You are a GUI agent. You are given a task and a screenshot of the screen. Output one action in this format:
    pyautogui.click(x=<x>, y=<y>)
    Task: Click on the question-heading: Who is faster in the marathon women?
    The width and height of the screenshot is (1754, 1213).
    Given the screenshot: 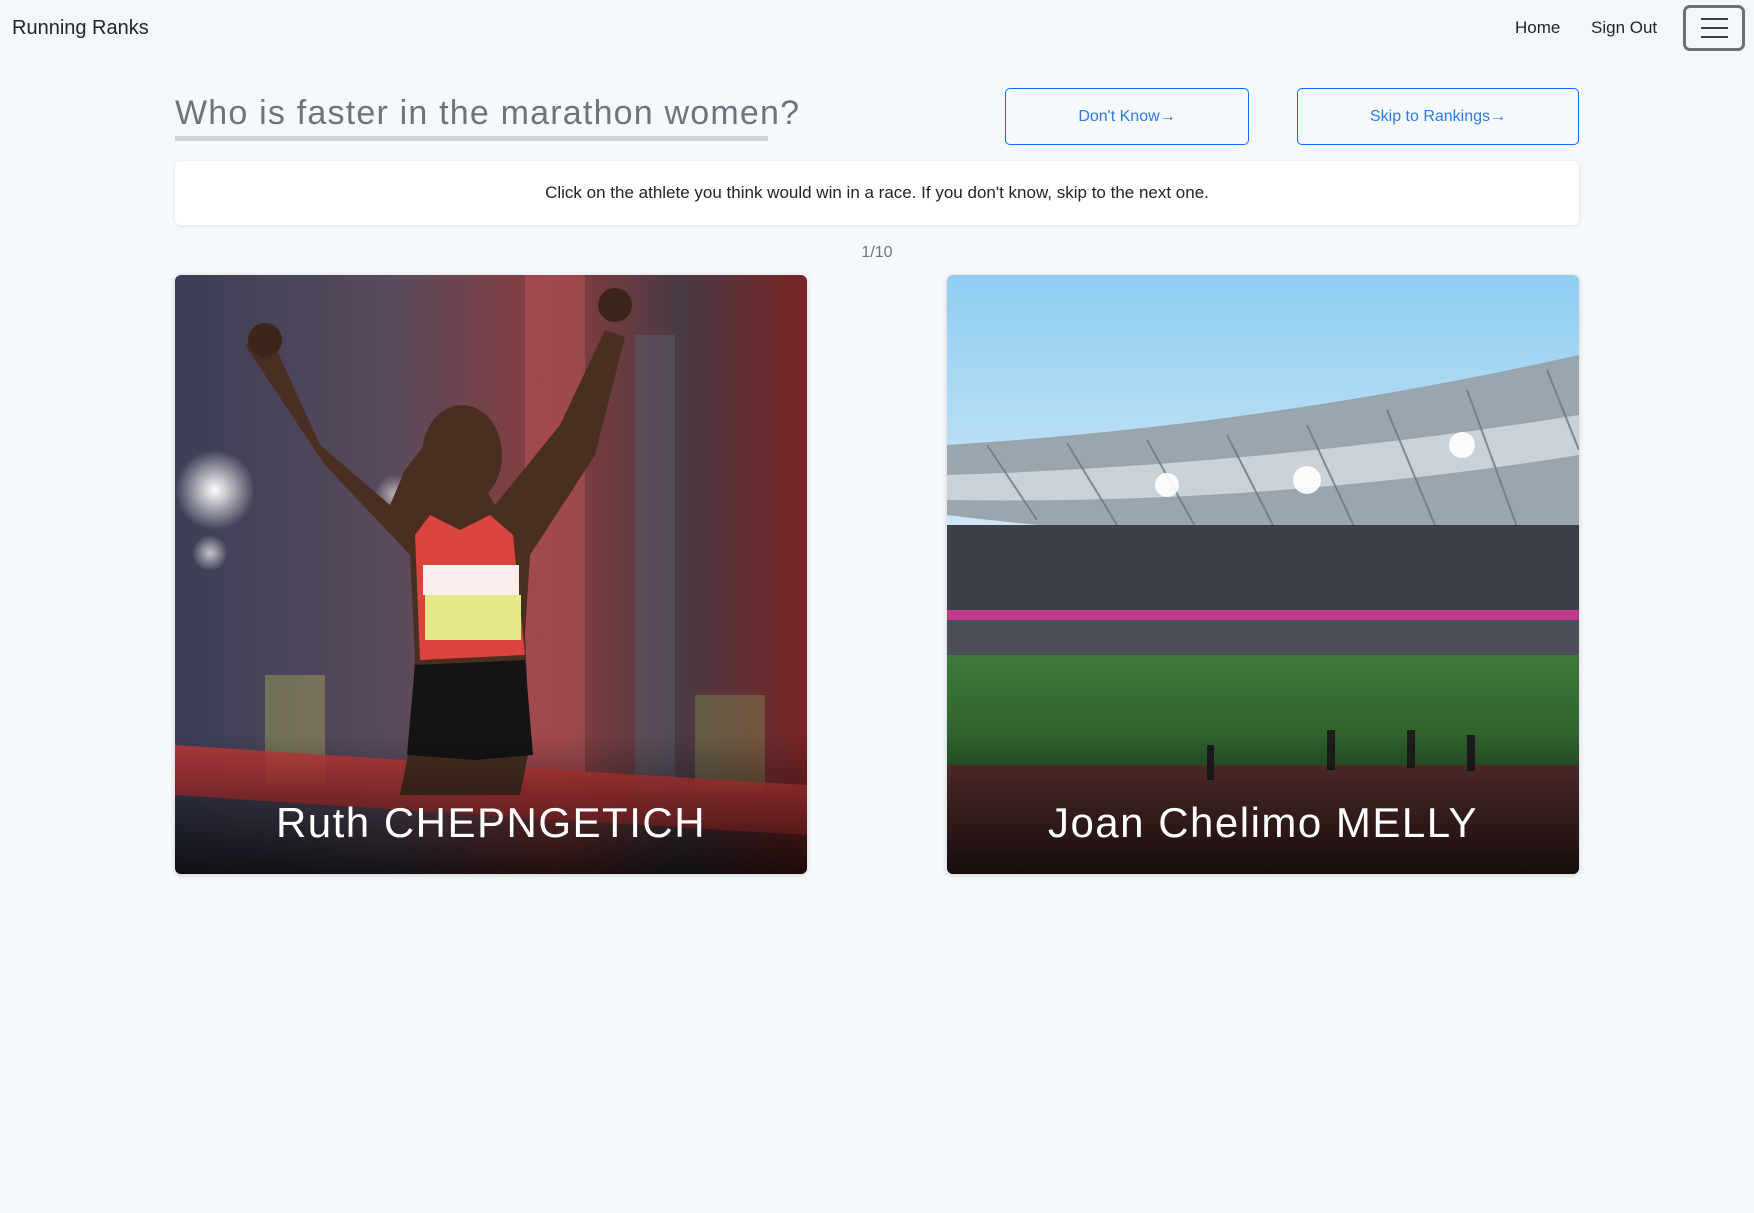 What is the action you would take?
    pyautogui.click(x=488, y=113)
    